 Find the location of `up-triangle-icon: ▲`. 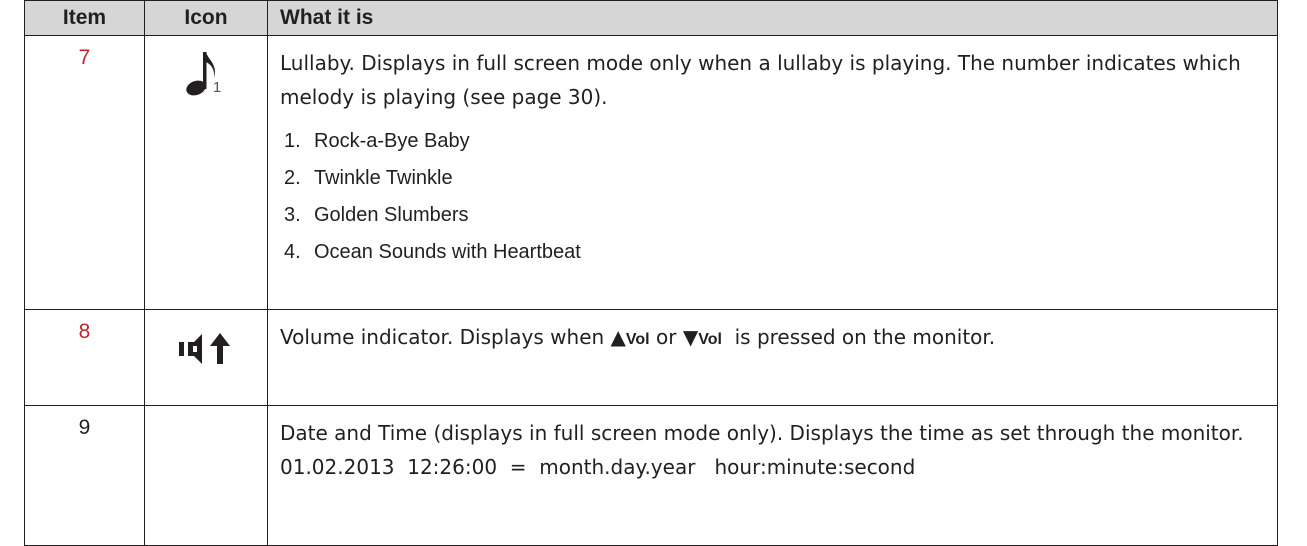

up-triangle-icon: ▲ is located at coordinates (618, 337).